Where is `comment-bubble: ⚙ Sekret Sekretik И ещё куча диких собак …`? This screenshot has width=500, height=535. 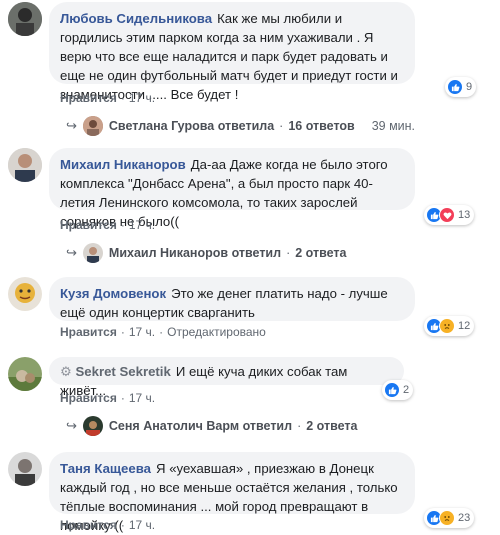 comment-bubble: ⚙ Sekret Sekretik И ещё куча диких собак … is located at coordinates (226, 377).